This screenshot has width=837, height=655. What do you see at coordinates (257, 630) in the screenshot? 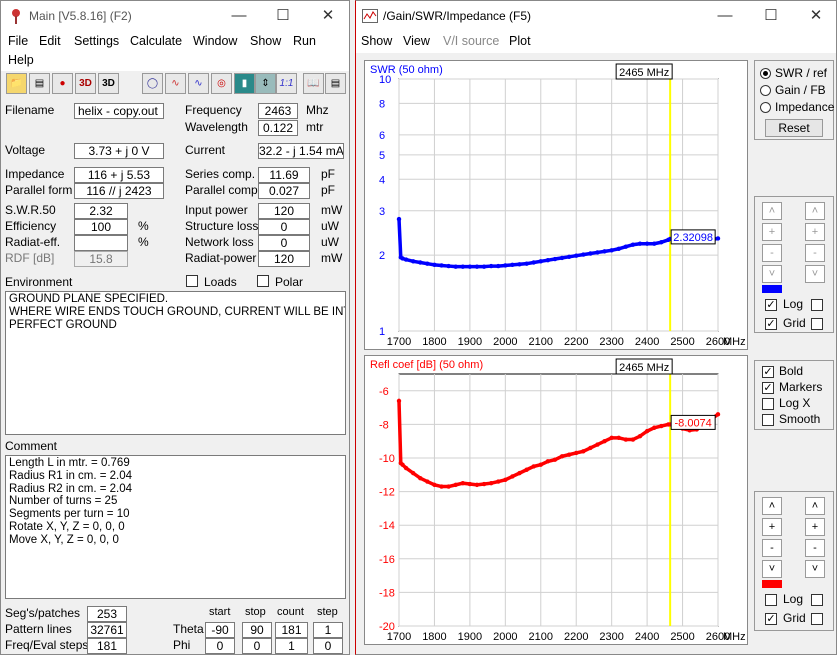
I see `theta-stop-field: 90` at bounding box center [257, 630].